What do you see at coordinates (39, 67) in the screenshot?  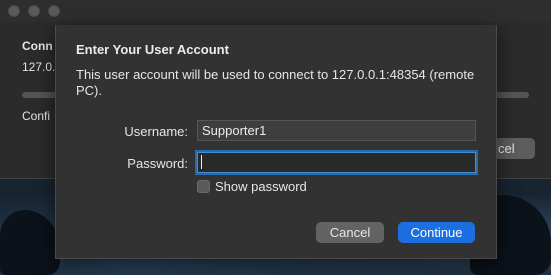 I see `parent-address: 127.0.` at bounding box center [39, 67].